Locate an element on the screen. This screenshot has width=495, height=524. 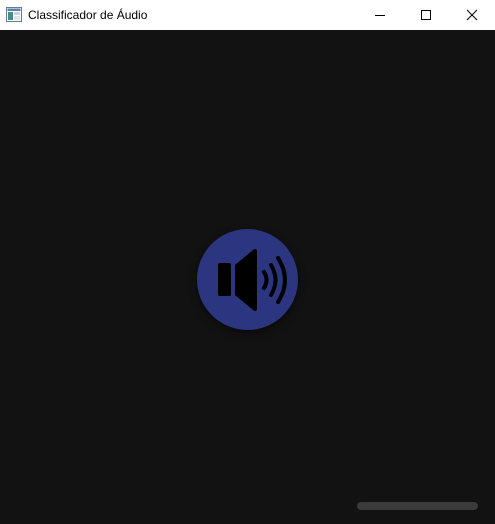
maximize-icon is located at coordinates (426, 15).